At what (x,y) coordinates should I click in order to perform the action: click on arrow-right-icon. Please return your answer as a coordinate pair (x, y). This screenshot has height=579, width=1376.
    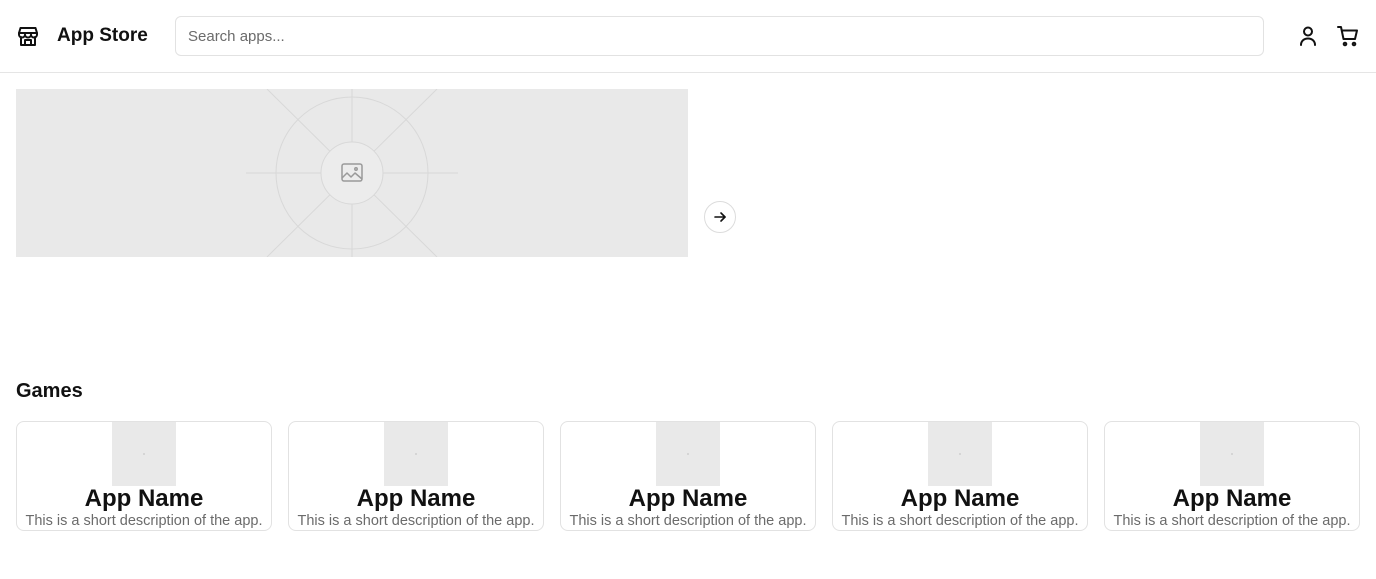
    Looking at the image, I should click on (720, 217).